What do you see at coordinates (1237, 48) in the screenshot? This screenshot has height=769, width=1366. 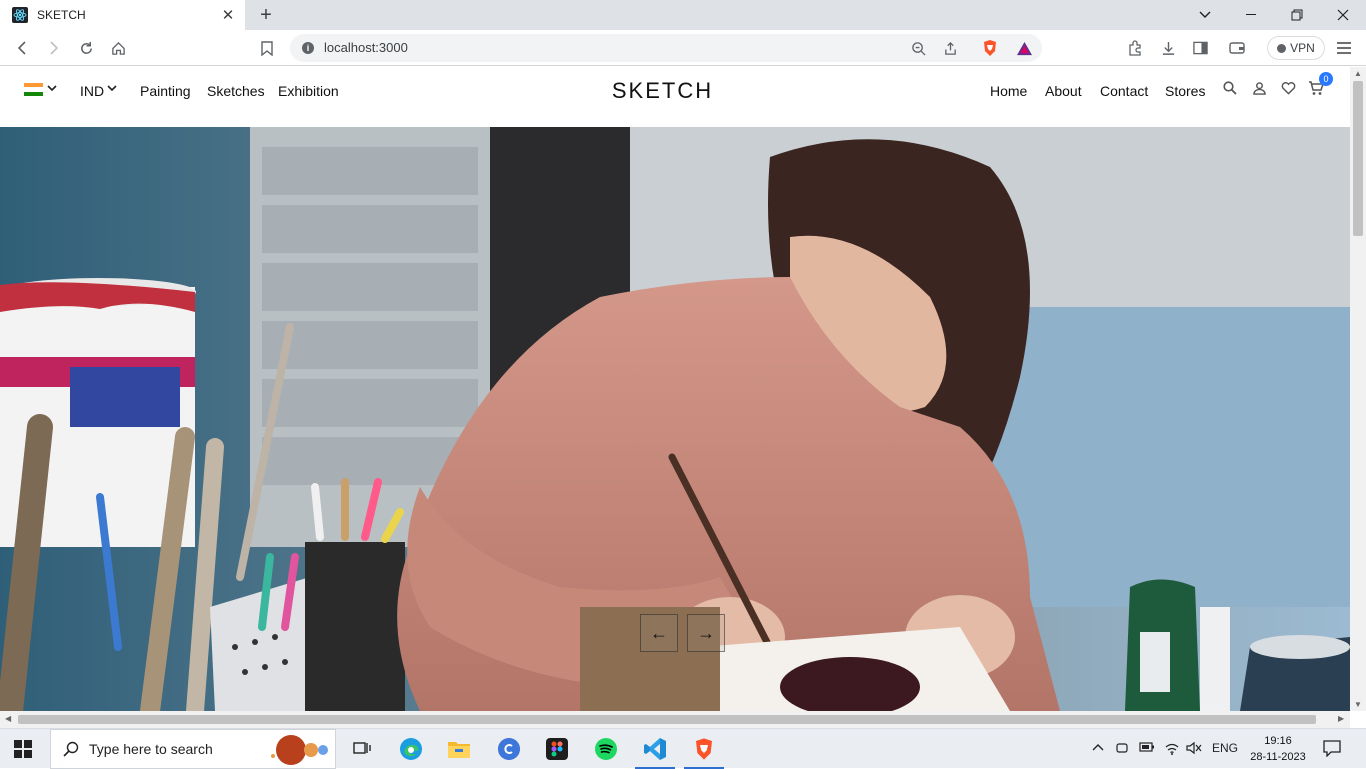 I see `wallet-icon` at bounding box center [1237, 48].